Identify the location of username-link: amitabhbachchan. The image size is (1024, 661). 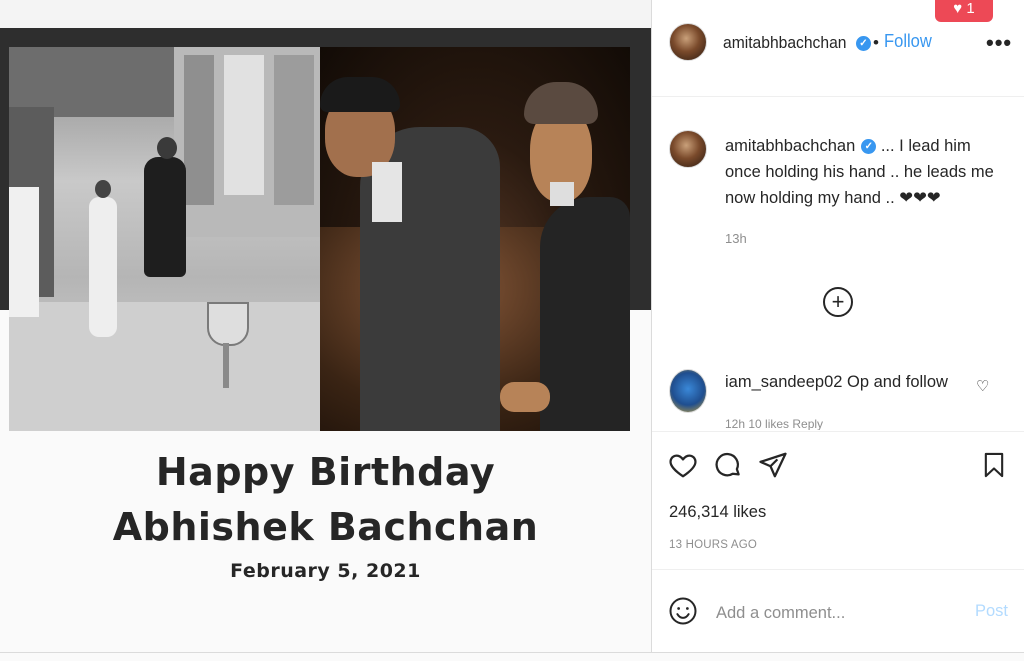
(784, 43).